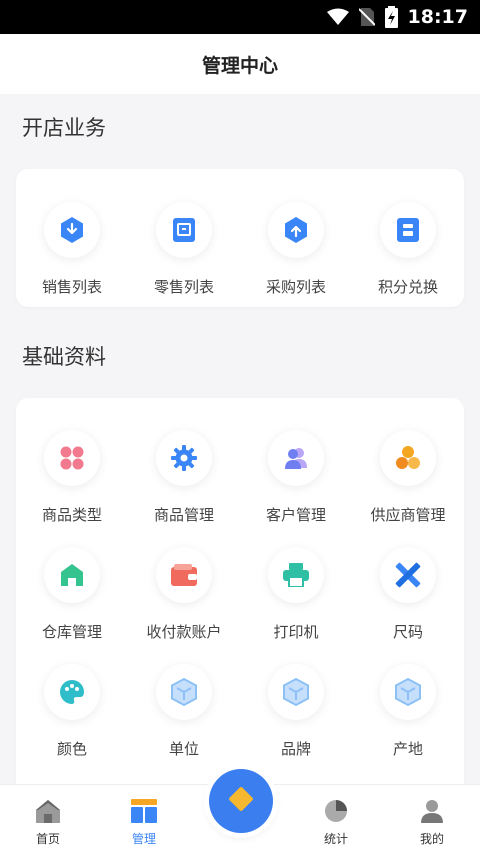 The image size is (480, 855). I want to click on menu-item-label: 产地, so click(407, 749).